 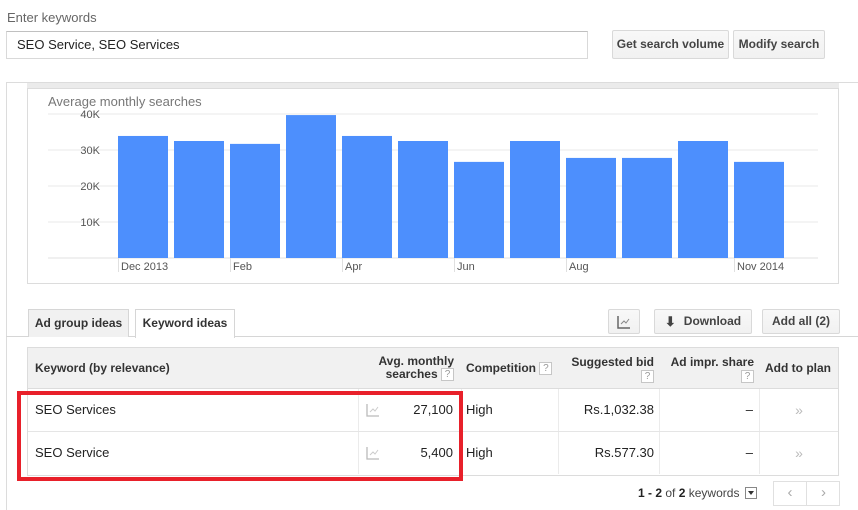 I want to click on pager-of: of, so click(x=670, y=493).